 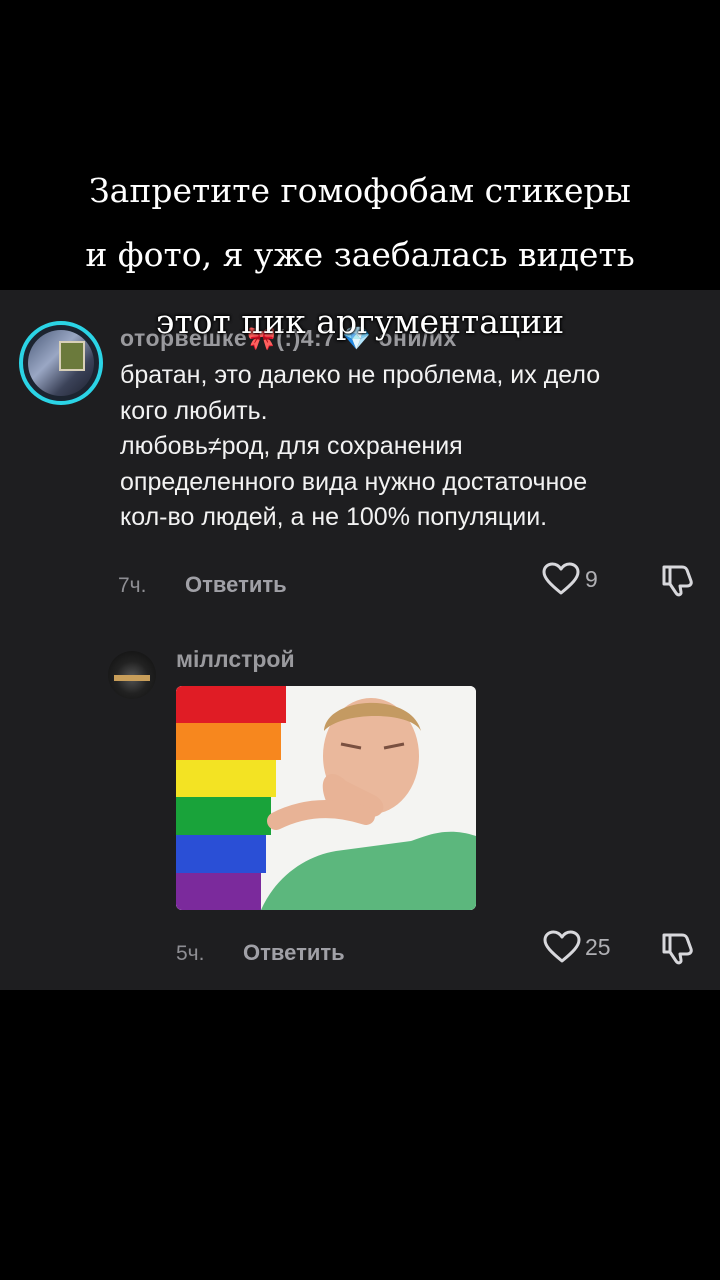 What do you see at coordinates (354, 481) in the screenshot?
I see `comment-text-line: определенного вида нужно достаточное` at bounding box center [354, 481].